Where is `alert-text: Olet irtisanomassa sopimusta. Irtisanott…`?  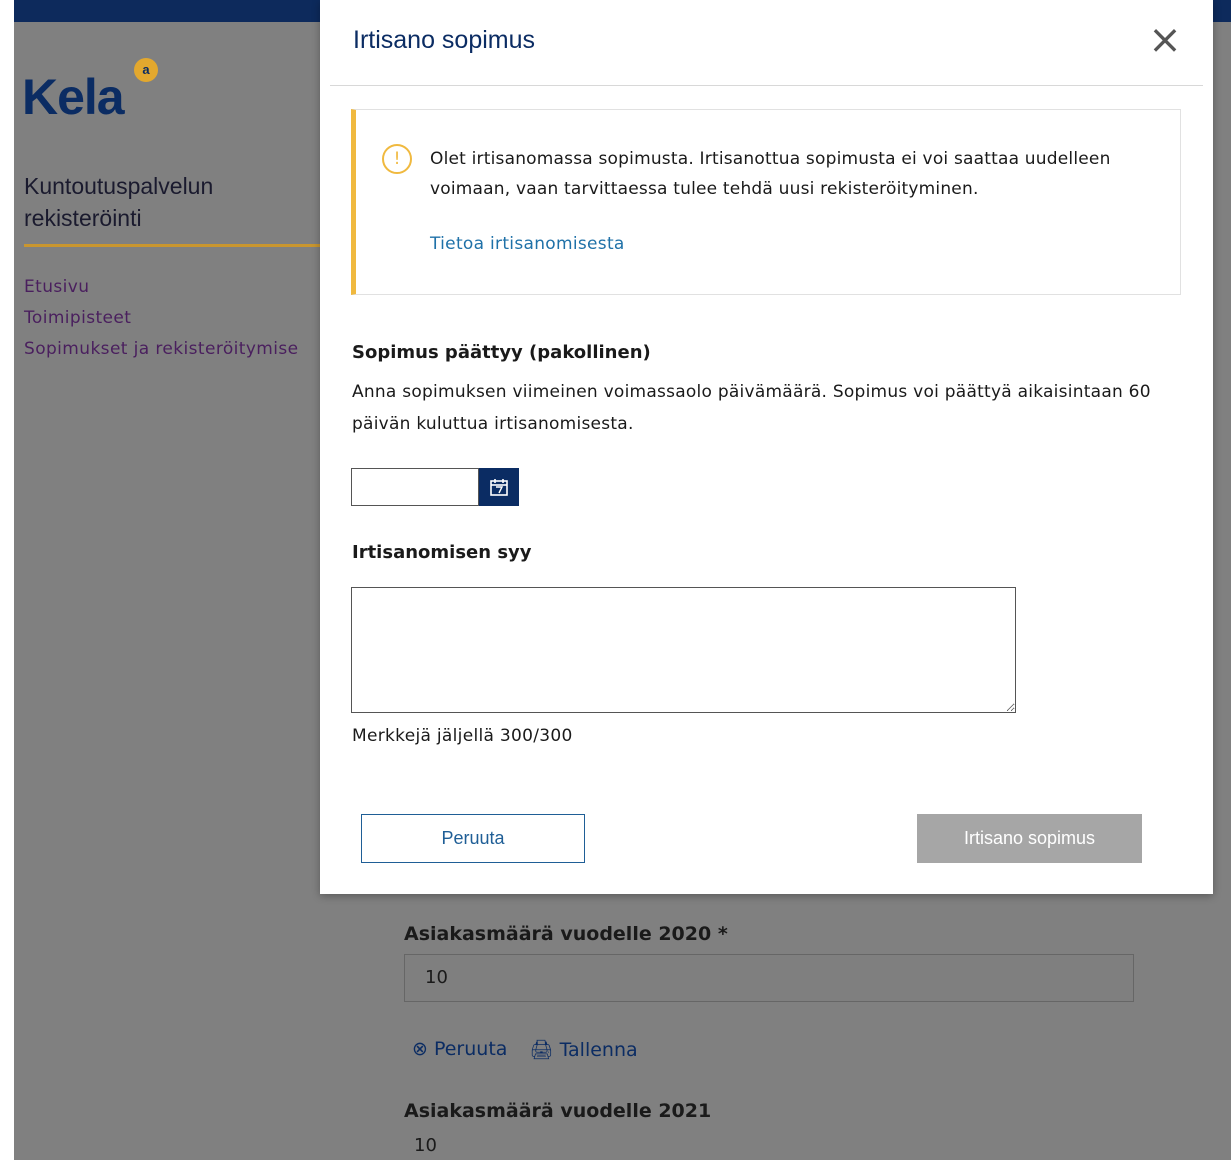
alert-text: Olet irtisanomassa sopimusta. Irtisanott… is located at coordinates (770, 174).